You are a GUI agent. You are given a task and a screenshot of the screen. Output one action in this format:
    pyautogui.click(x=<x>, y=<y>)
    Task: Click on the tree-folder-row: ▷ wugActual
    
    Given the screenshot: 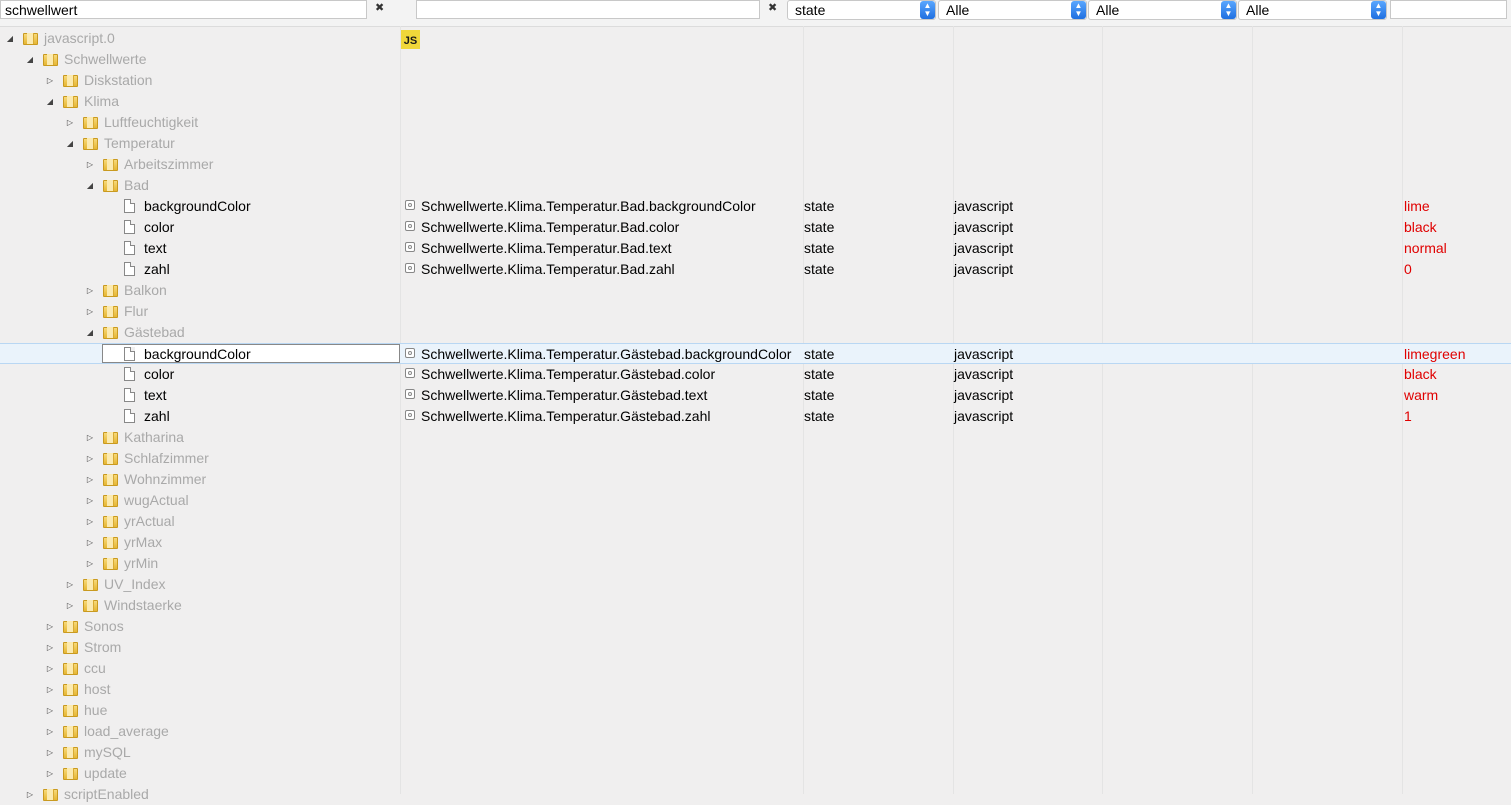 What is the action you would take?
    pyautogui.click(x=755, y=500)
    